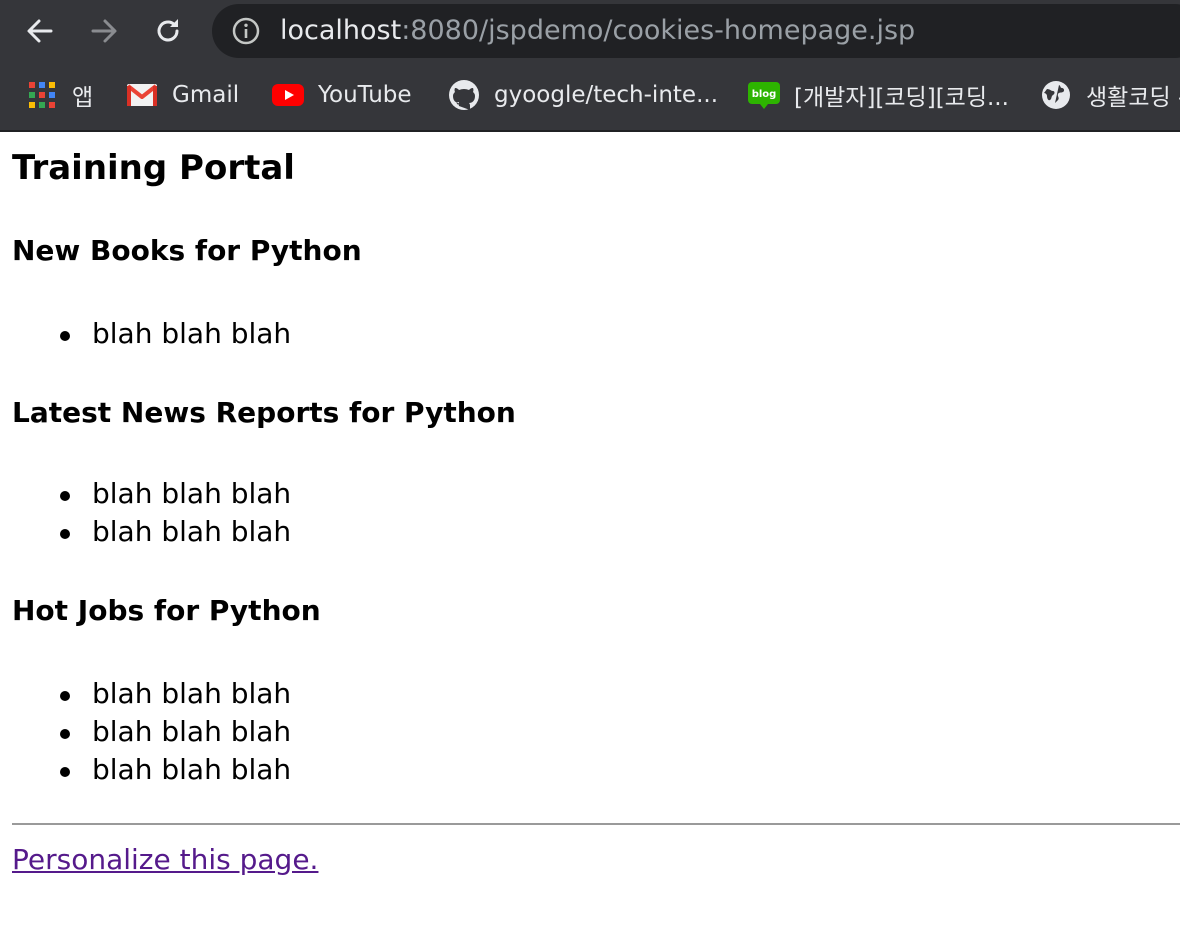 The height and width of the screenshot is (944, 1180). What do you see at coordinates (464, 95) in the screenshot?
I see `github-icon` at bounding box center [464, 95].